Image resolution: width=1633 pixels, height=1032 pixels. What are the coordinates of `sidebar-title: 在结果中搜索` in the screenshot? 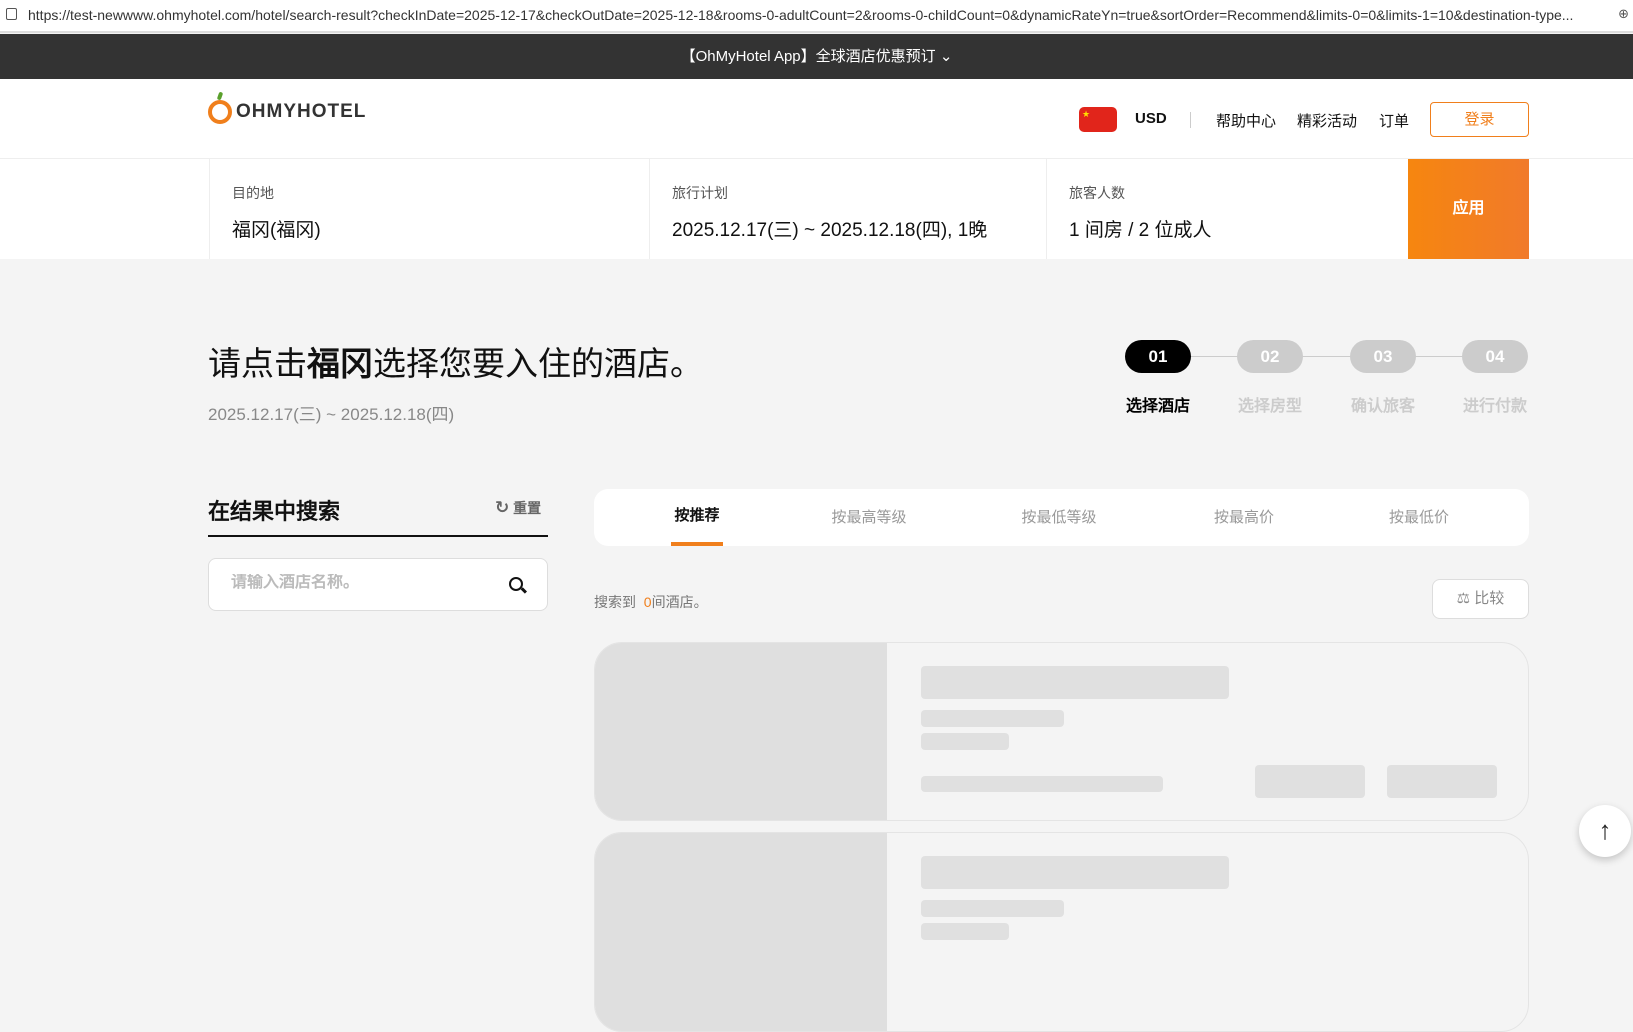 It's located at (274, 511).